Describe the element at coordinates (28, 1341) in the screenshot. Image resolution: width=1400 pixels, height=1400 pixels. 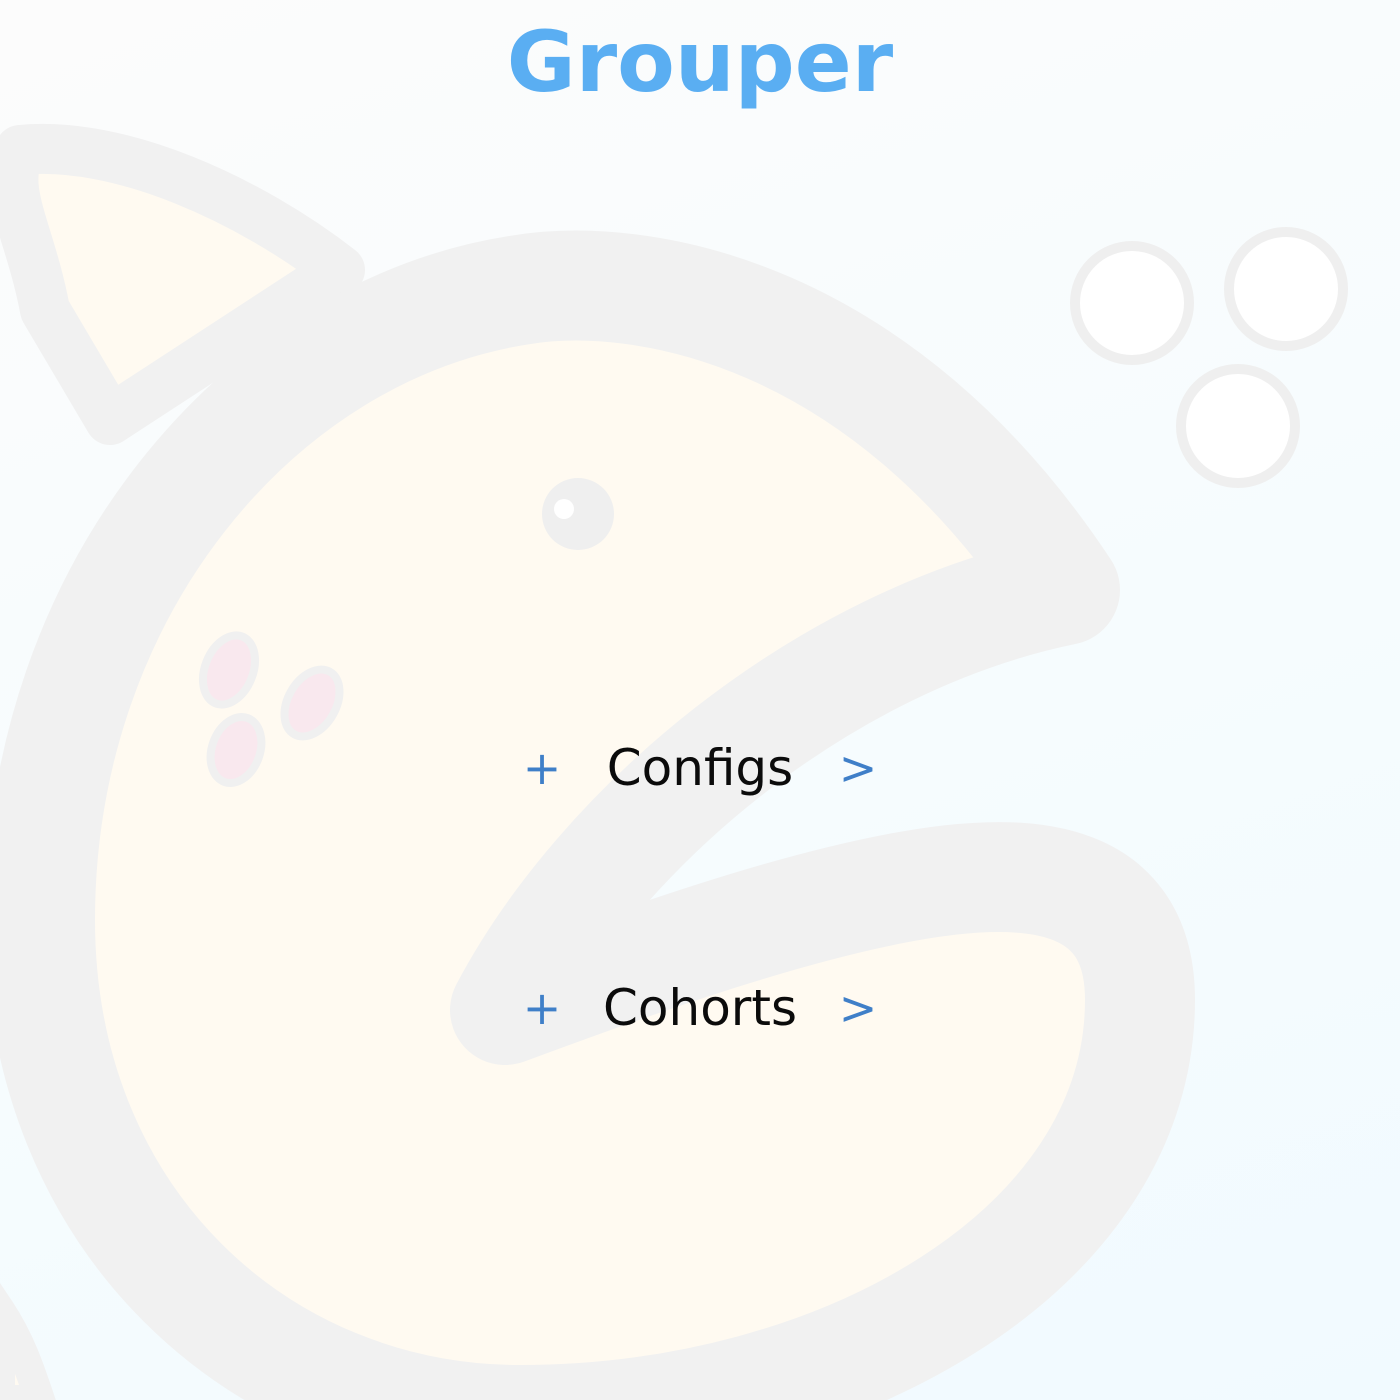
I see `fish-tail` at that location.